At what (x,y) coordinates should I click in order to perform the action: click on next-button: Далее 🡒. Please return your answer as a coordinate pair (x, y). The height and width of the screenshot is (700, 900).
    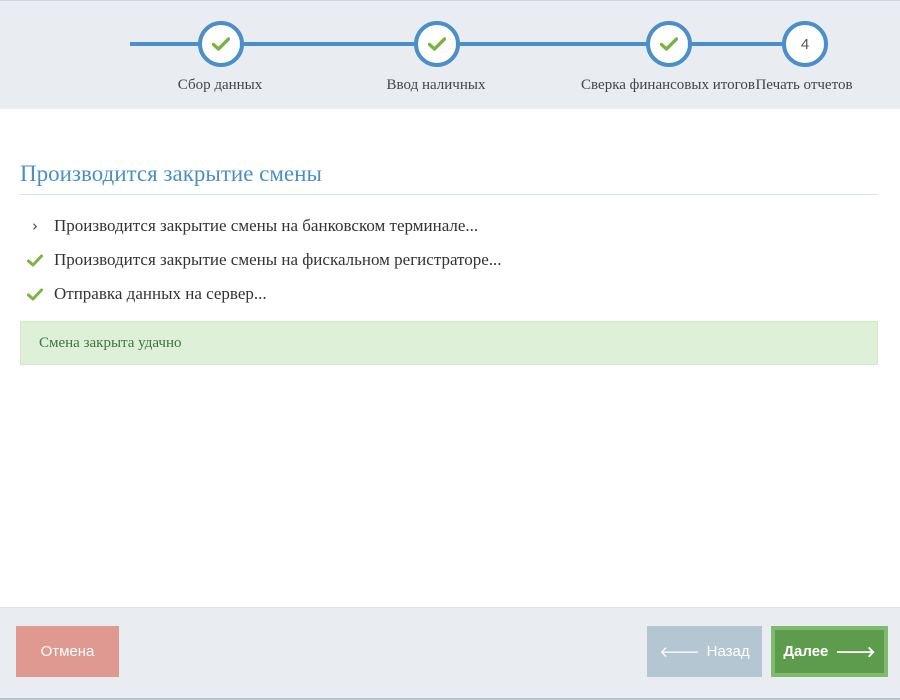
    Looking at the image, I should click on (829, 651).